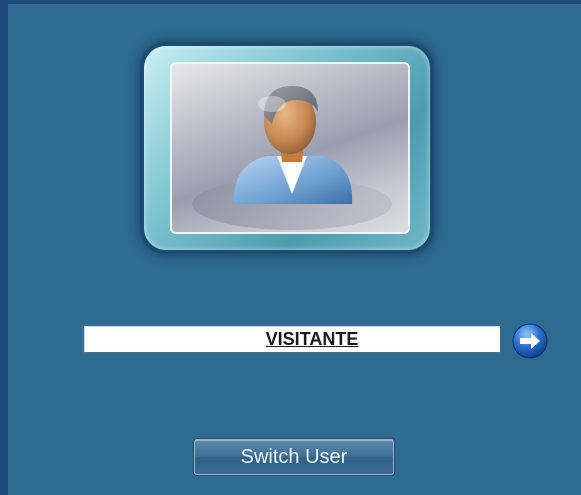 This screenshot has height=495, width=581. I want to click on user-avatar-icon, so click(292, 158).